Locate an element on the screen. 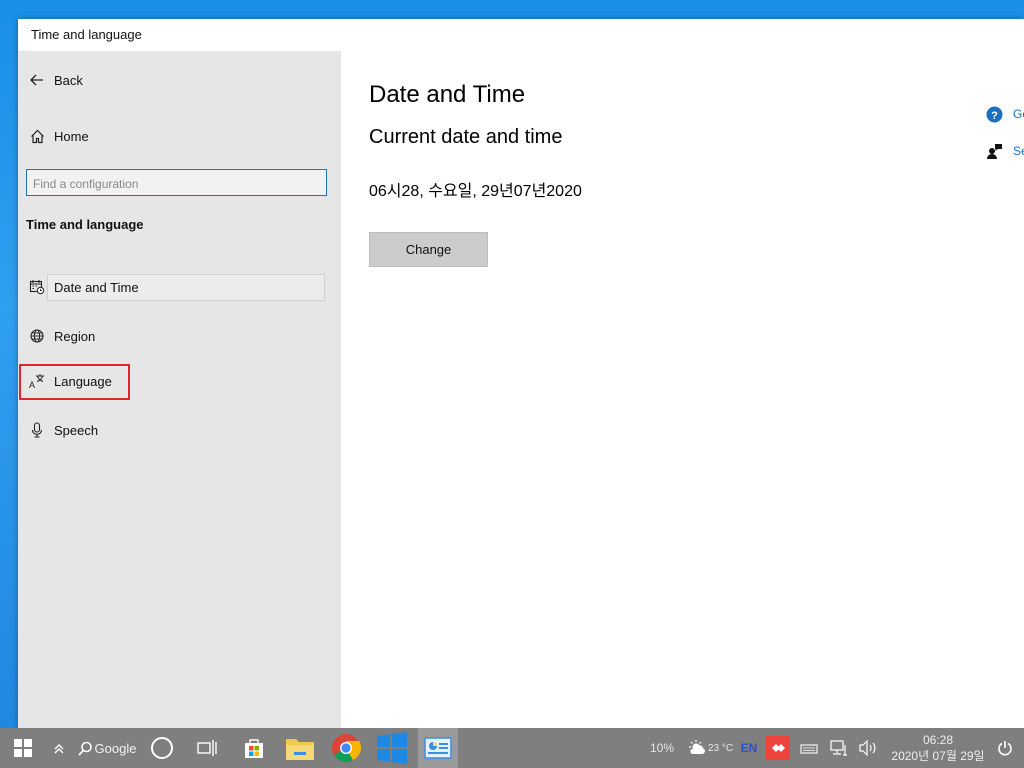 The image size is (1024, 768). clock-time: 06:28 is located at coordinates (938, 740).